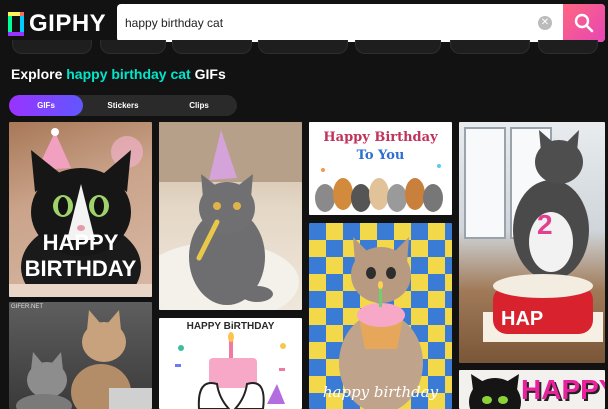  I want to click on giphy-logo-icon, so click(16, 24).